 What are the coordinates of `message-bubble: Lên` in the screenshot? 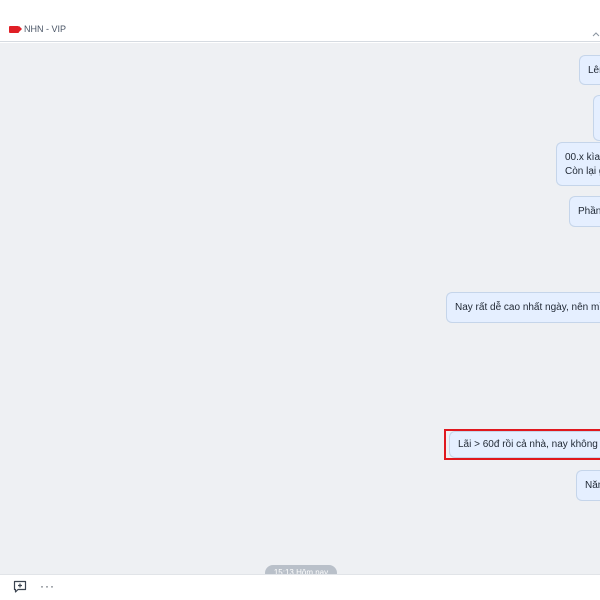 It's located at (589, 70).